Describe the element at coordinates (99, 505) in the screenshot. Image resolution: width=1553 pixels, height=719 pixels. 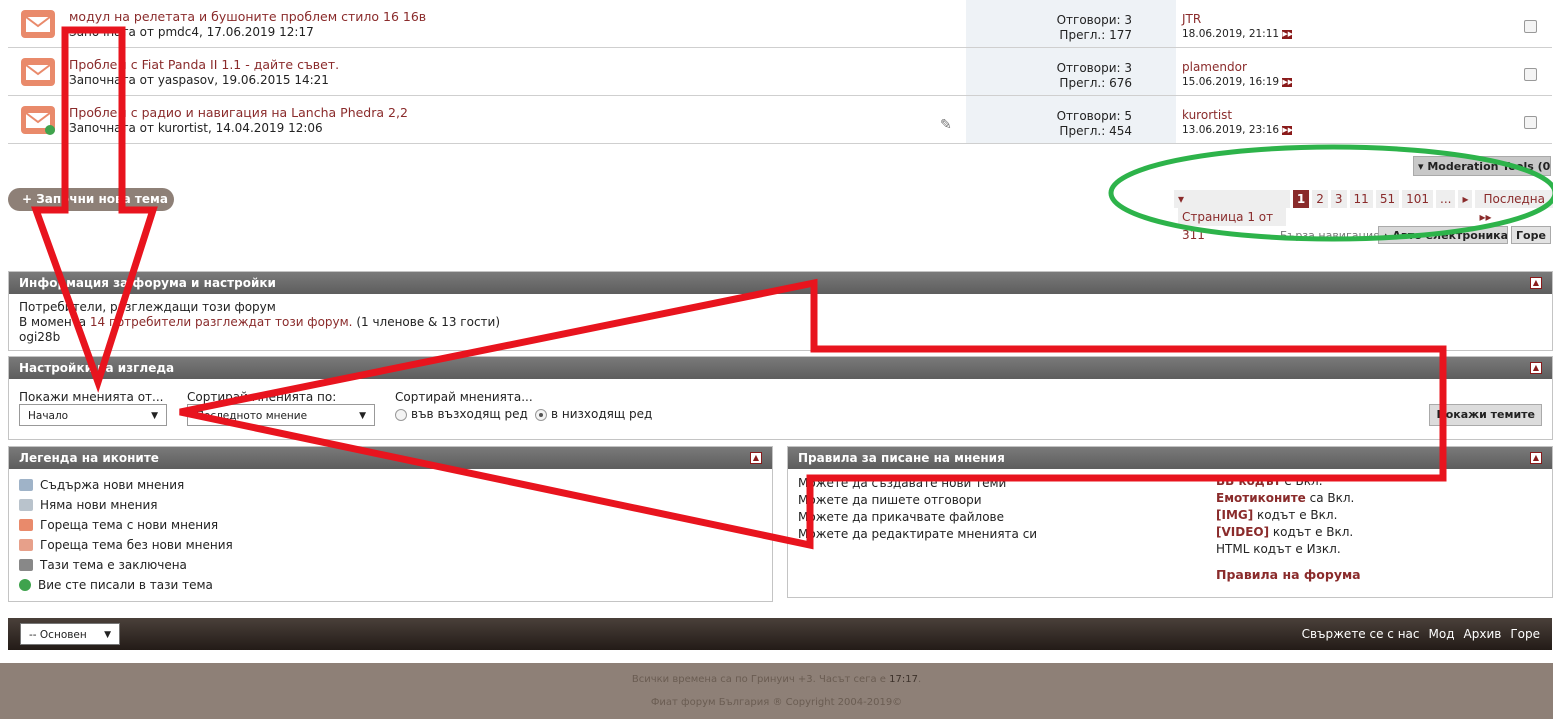
I see `legend-label: Няма нови мнения` at that location.